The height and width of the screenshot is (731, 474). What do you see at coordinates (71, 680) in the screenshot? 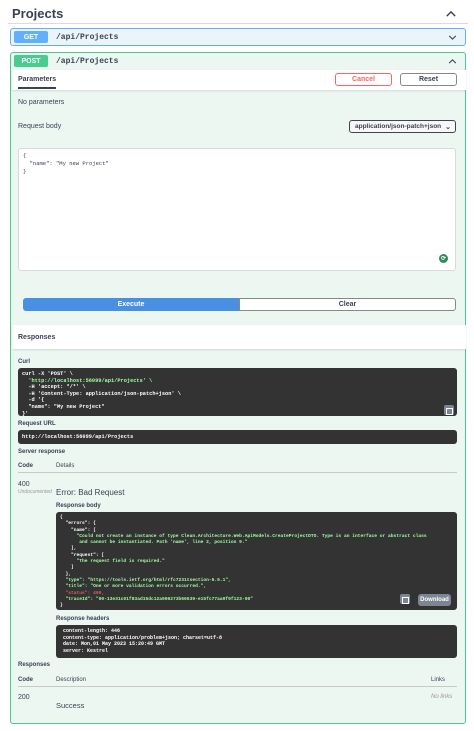
I see `table-header-description: Description` at bounding box center [71, 680].